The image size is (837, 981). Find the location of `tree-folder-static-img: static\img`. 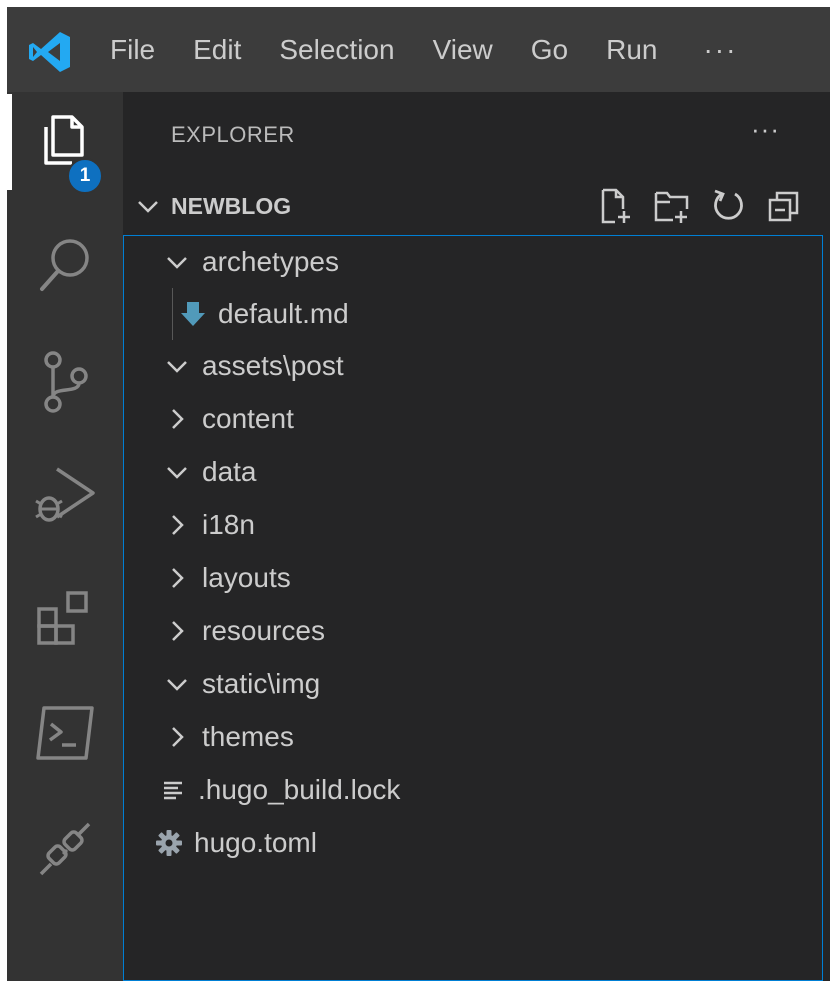

tree-folder-static-img: static\img is located at coordinates (473, 684).